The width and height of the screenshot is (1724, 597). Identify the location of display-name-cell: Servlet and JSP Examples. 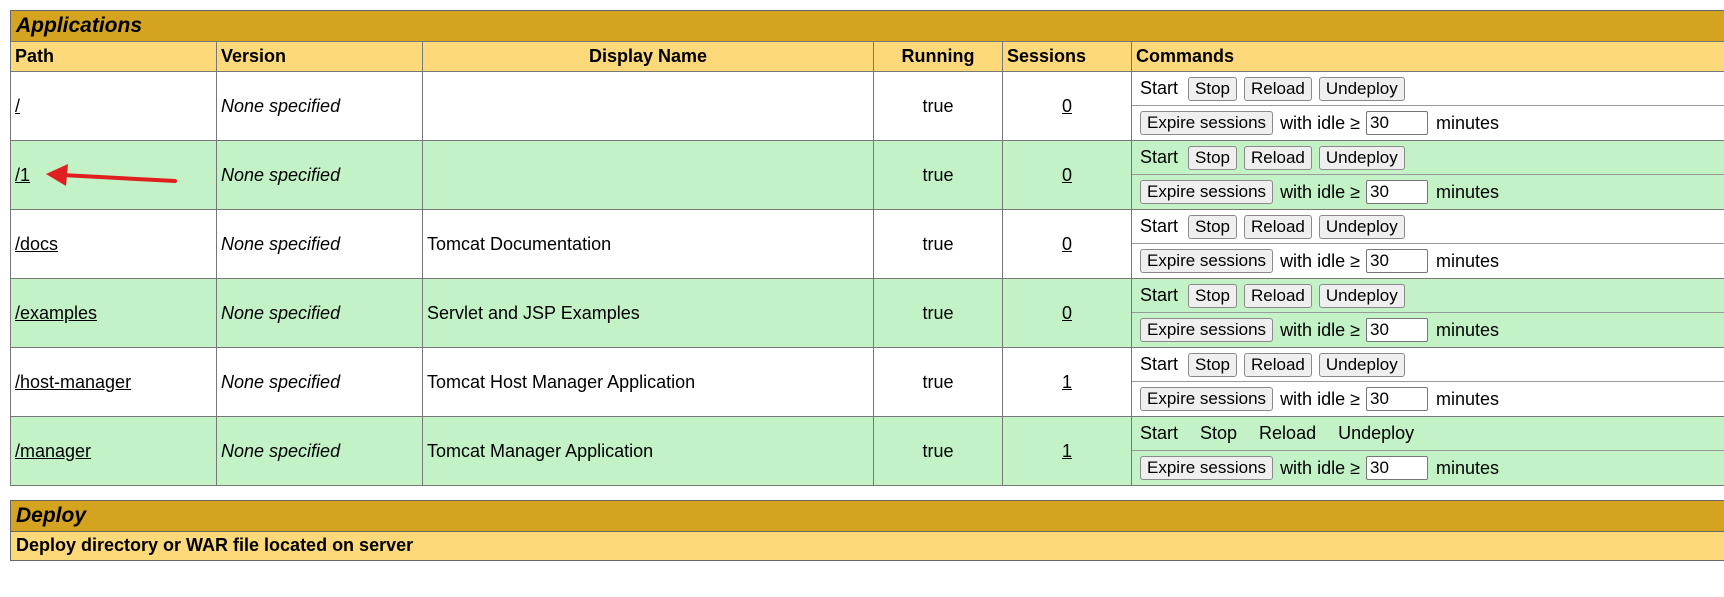
(648, 313).